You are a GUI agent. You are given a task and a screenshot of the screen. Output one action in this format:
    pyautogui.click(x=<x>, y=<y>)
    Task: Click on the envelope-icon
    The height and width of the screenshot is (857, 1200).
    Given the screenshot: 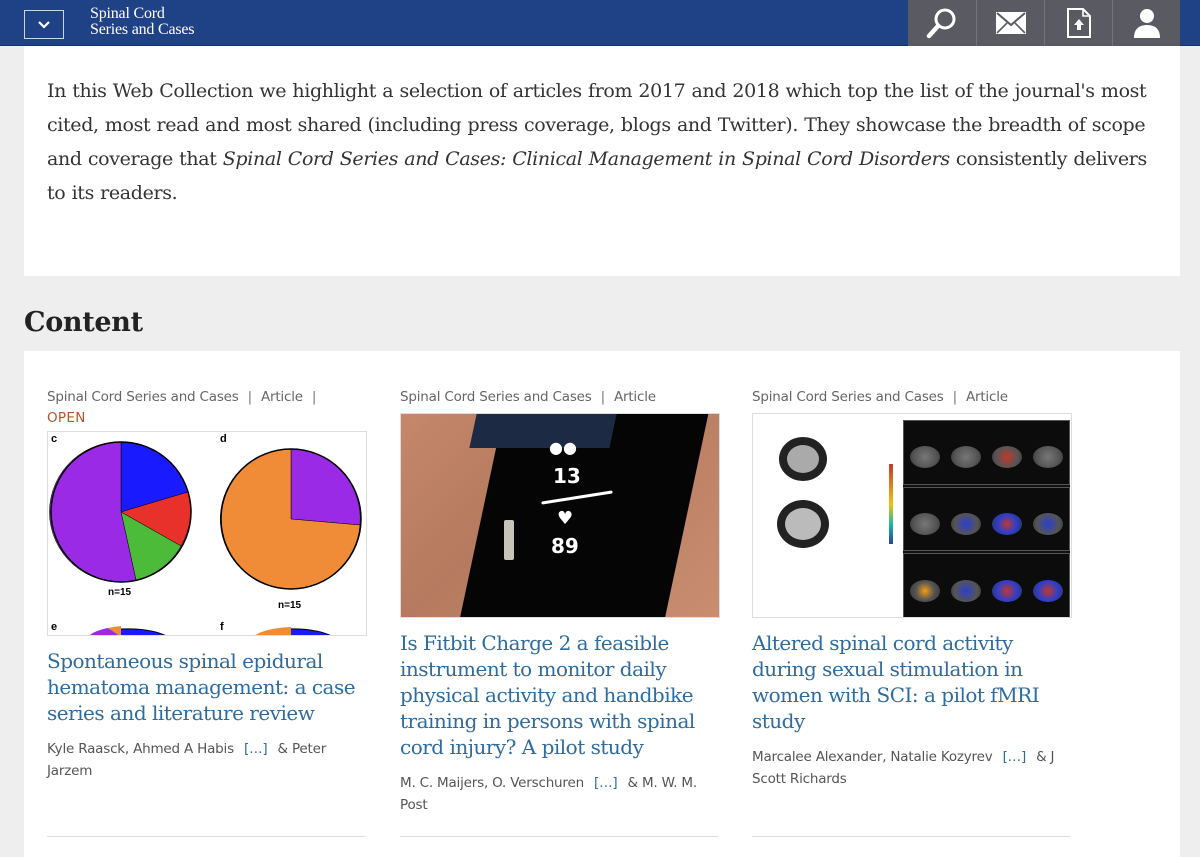 What is the action you would take?
    pyautogui.click(x=1010, y=23)
    